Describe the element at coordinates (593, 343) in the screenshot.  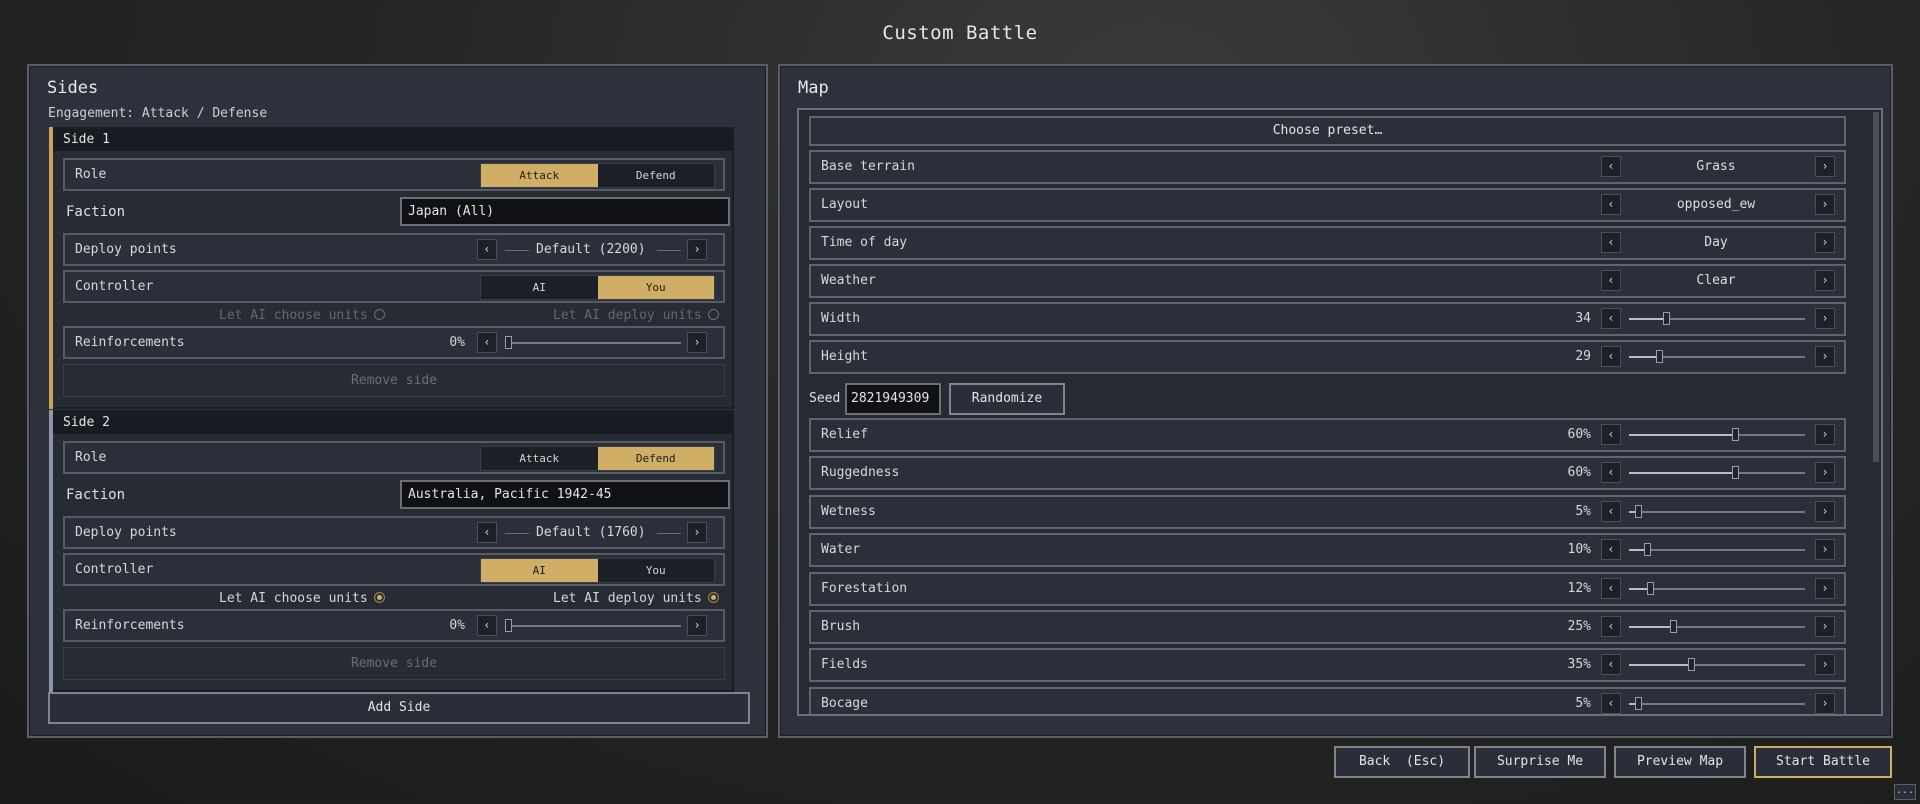
I see `side-1-reinforcements-slider` at that location.